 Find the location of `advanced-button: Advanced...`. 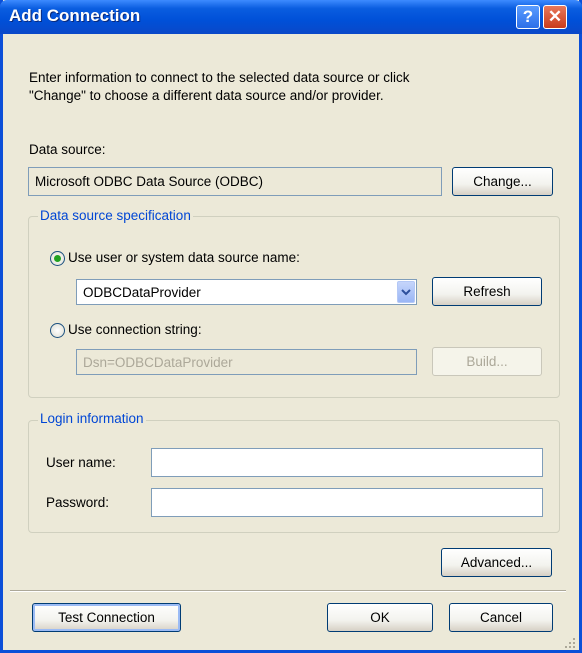

advanced-button: Advanced... is located at coordinates (496, 562).